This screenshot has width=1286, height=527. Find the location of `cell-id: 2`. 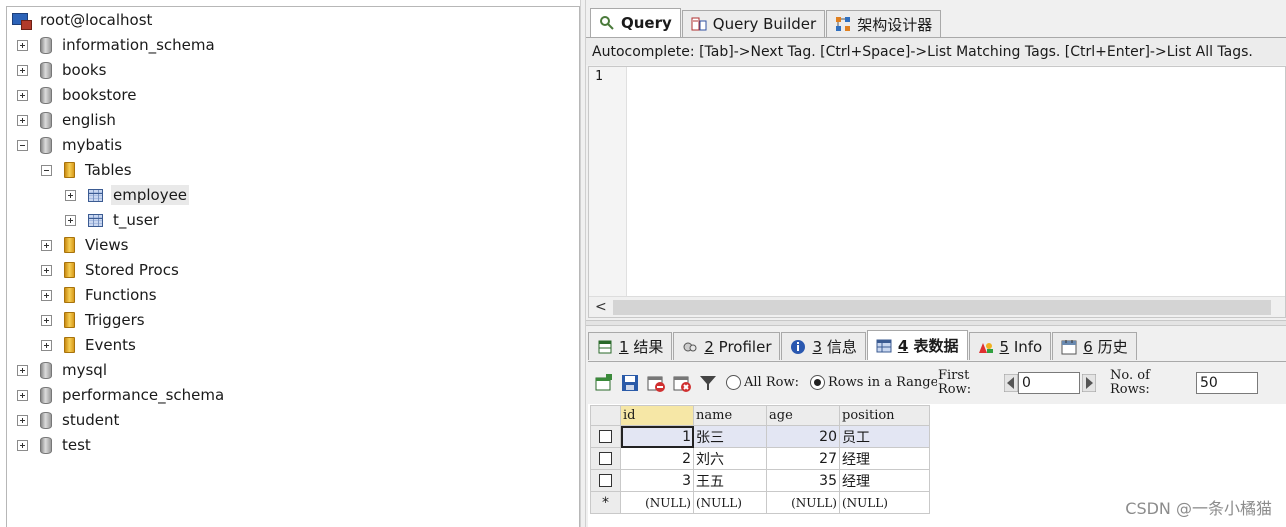

cell-id: 2 is located at coordinates (657, 458).